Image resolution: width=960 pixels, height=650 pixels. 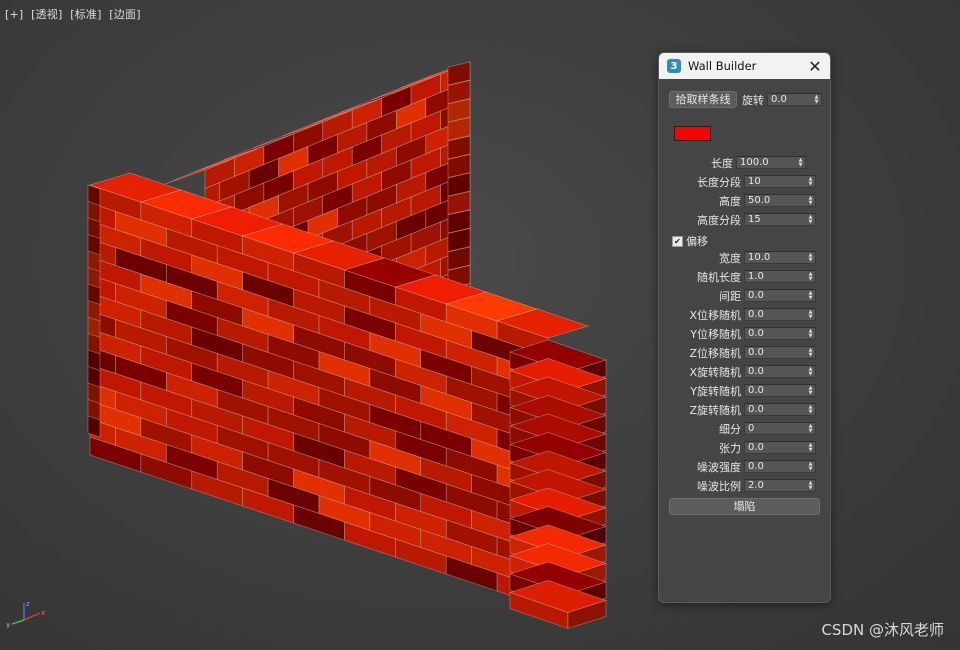 What do you see at coordinates (815, 66) in the screenshot?
I see `close-icon: ✕` at bounding box center [815, 66].